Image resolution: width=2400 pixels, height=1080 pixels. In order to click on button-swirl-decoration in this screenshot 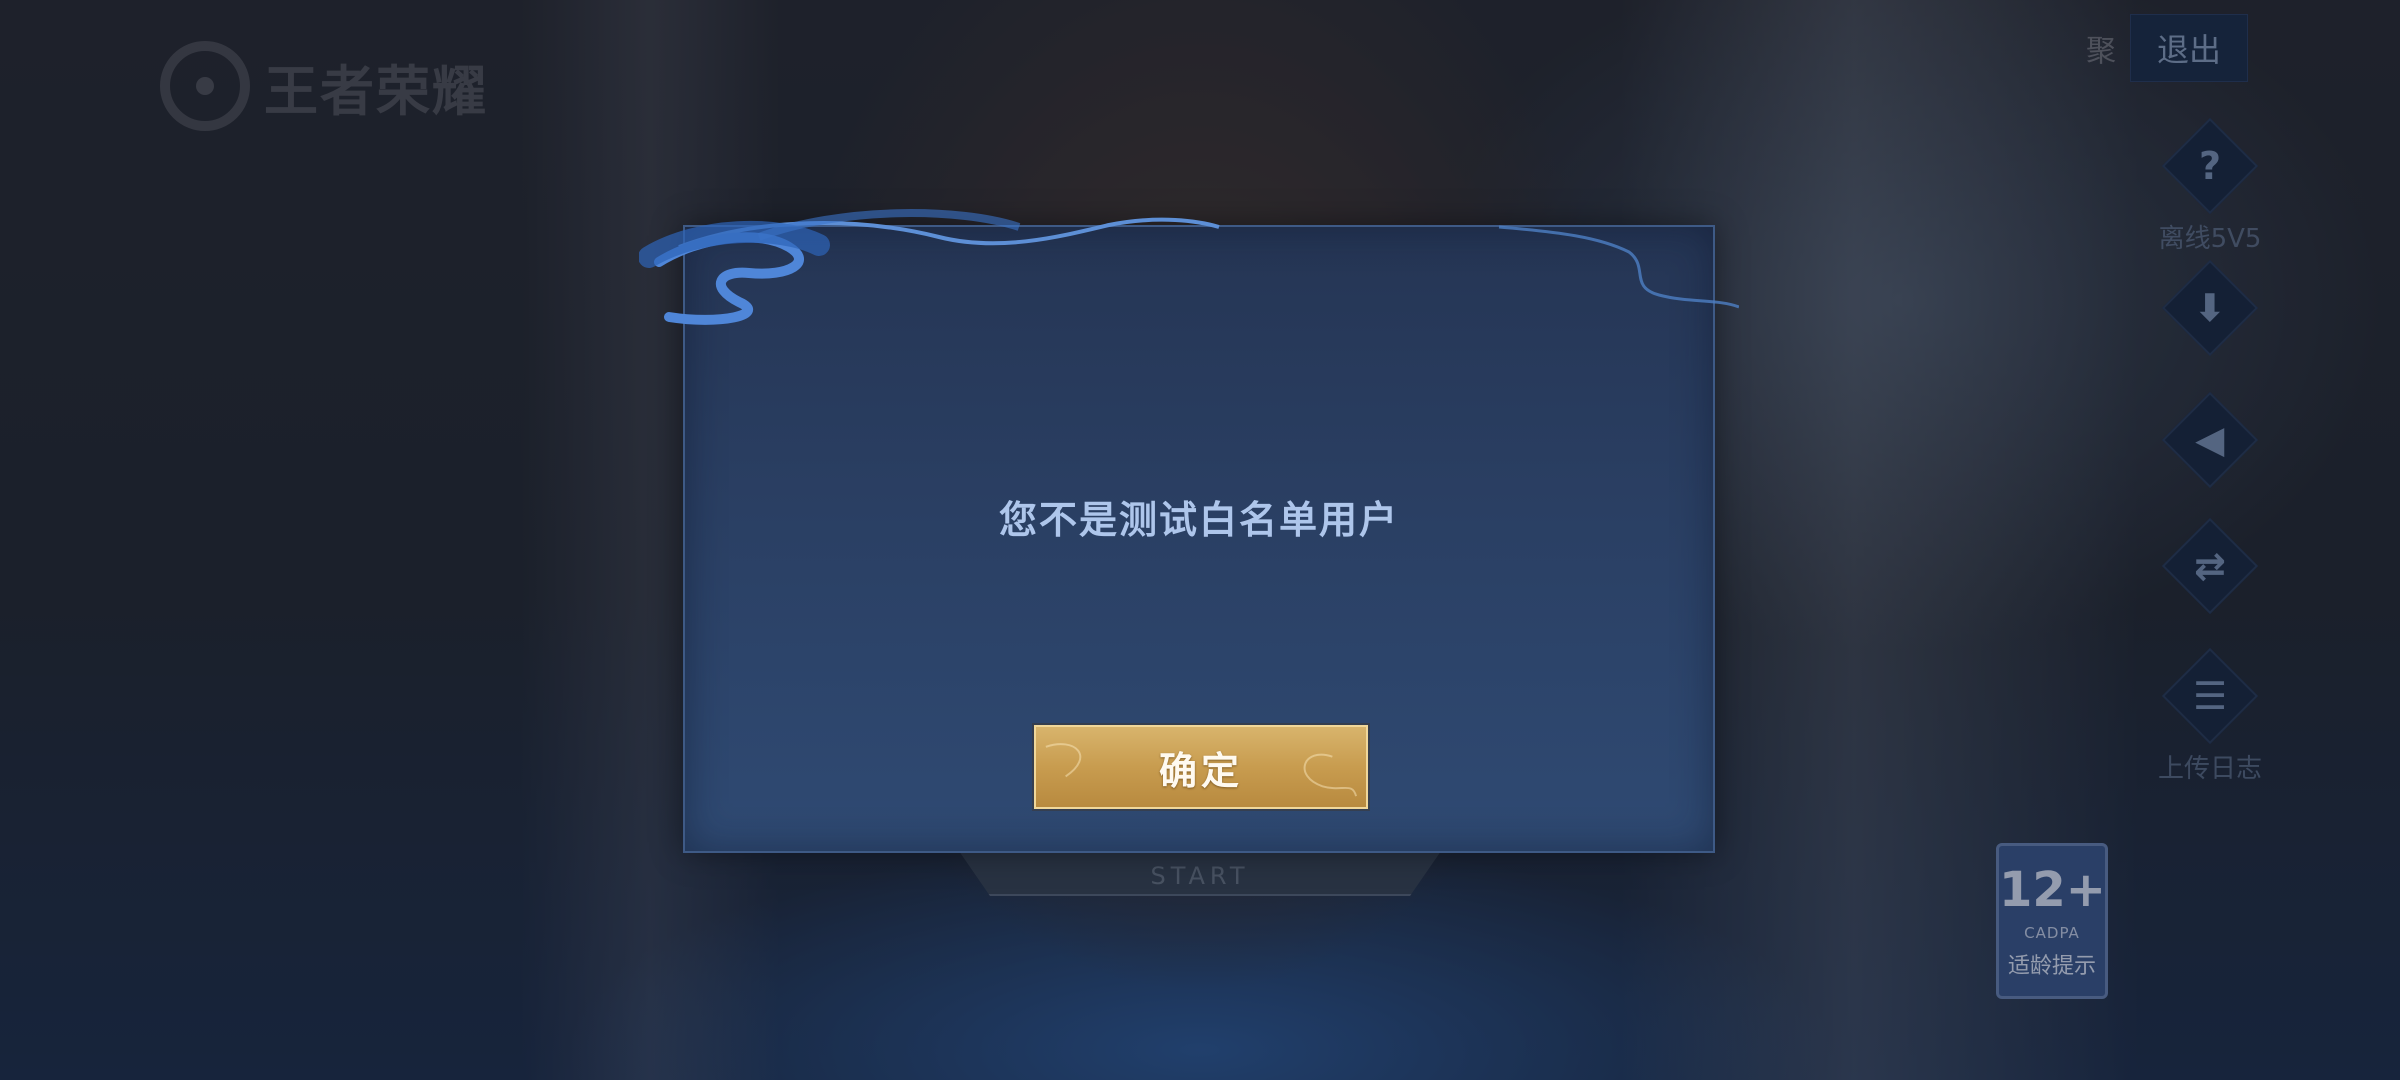, I will do `click(1201, 770)`.